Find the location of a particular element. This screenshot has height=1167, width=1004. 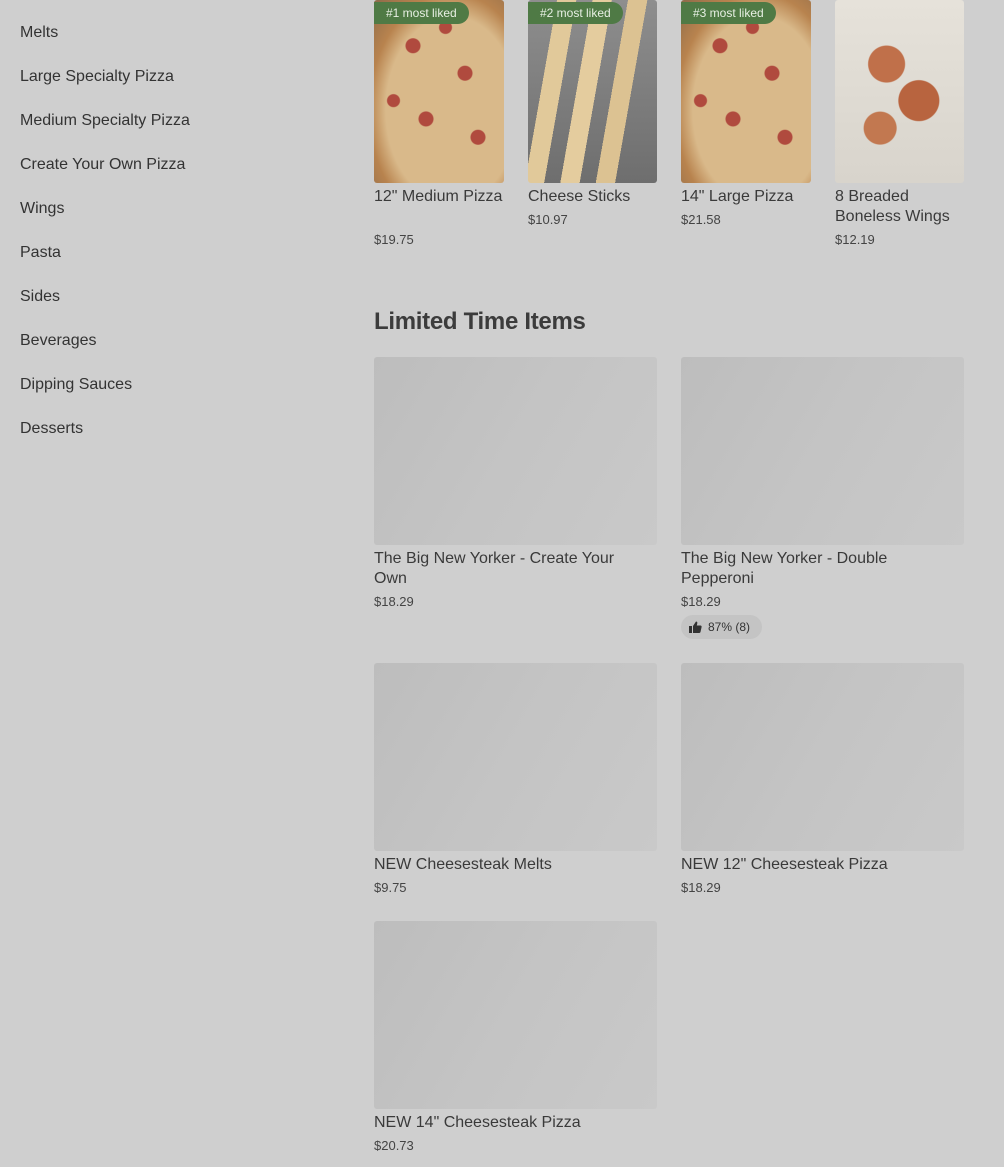

most-liked-badge: #2 most liked is located at coordinates (575, 13).